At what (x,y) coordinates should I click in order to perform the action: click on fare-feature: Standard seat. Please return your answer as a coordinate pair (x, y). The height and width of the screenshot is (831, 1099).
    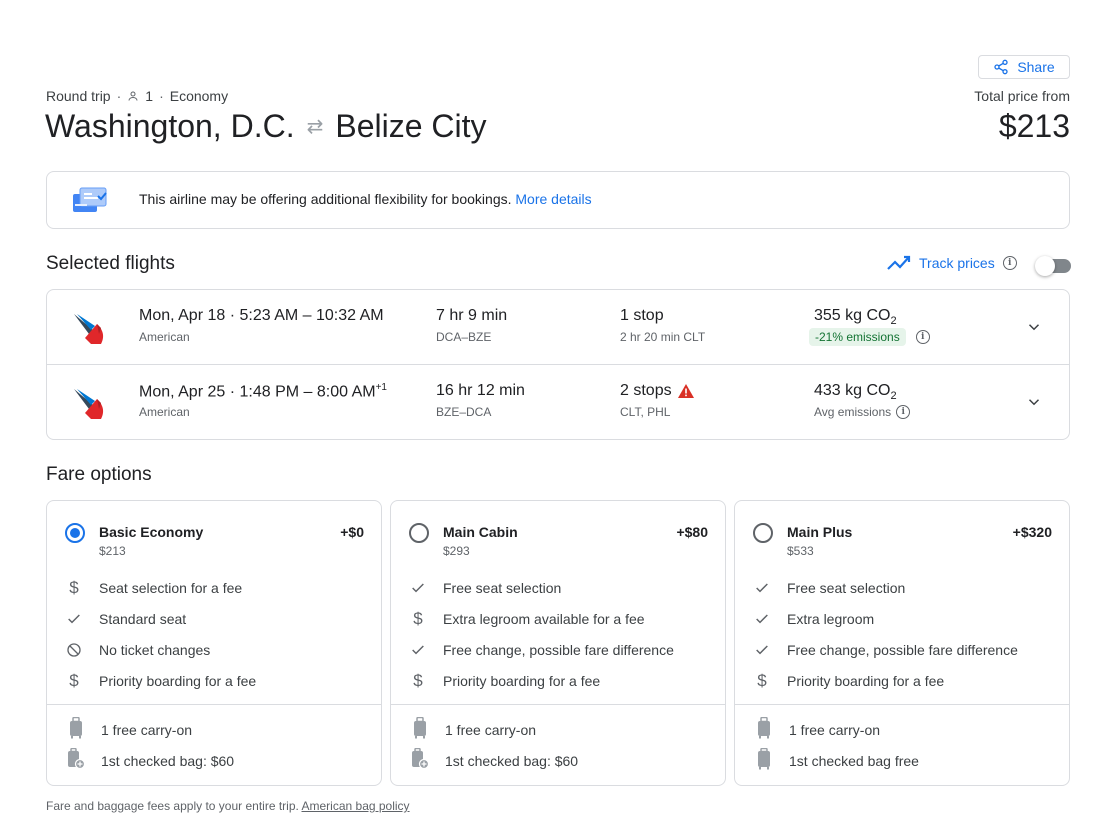
    Looking at the image, I should click on (125, 619).